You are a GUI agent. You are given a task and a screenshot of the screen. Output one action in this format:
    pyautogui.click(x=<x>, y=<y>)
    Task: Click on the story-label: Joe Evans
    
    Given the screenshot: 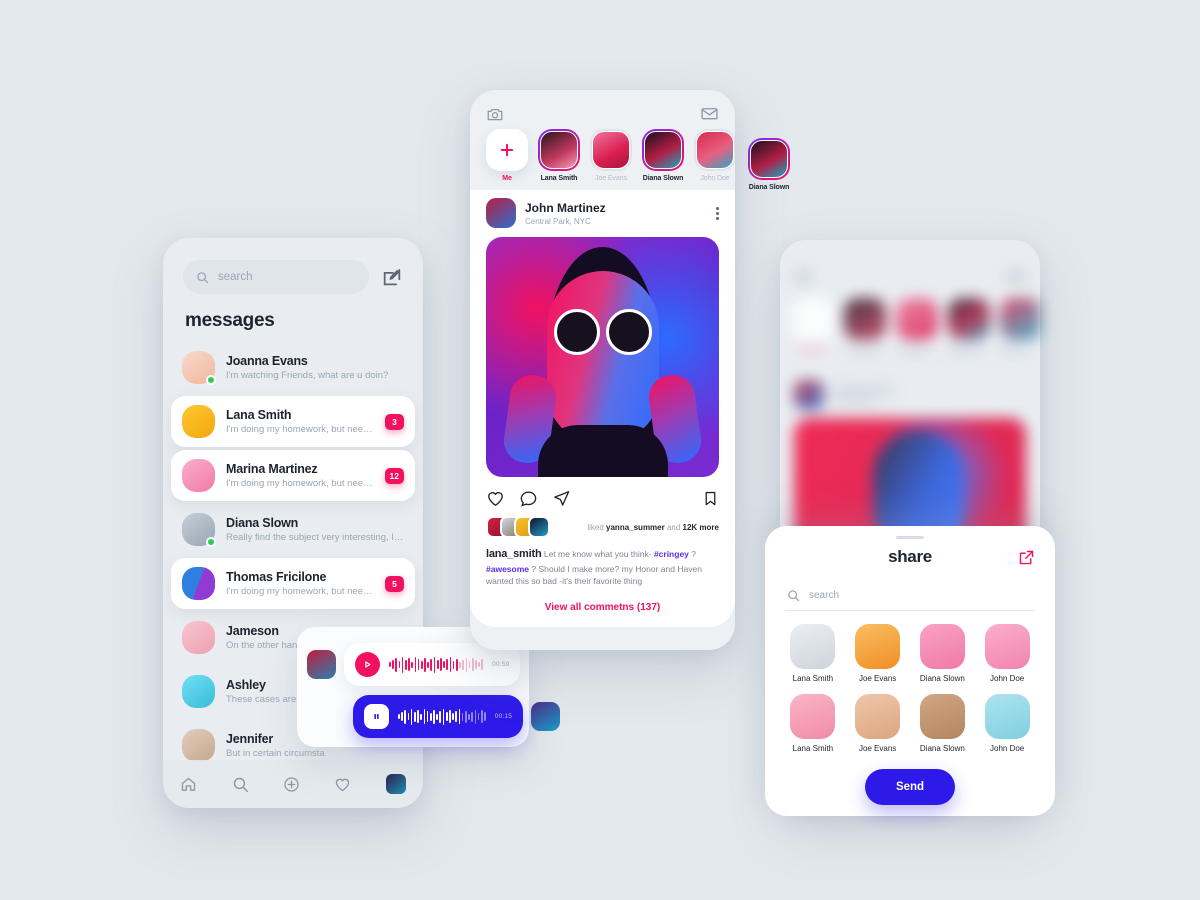 What is the action you would take?
    pyautogui.click(x=611, y=178)
    